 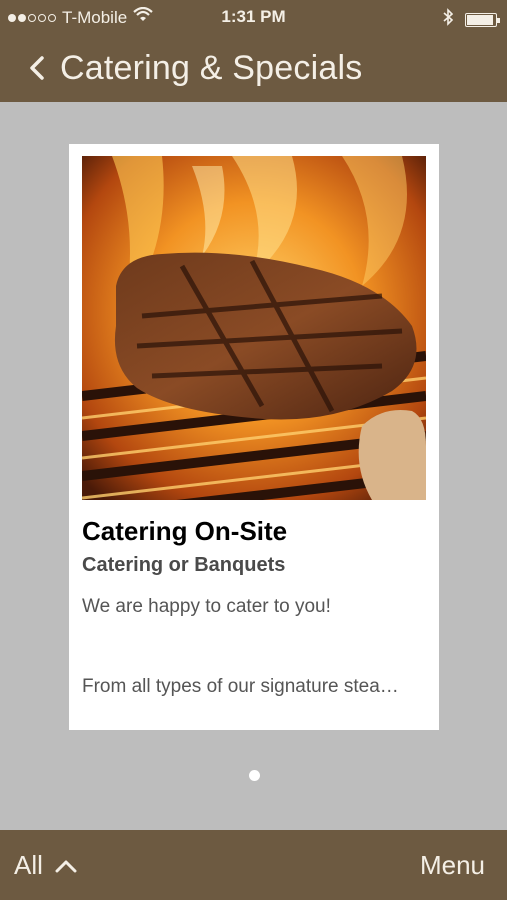 I want to click on card-subtitle: Catering or Banquets, so click(x=184, y=565).